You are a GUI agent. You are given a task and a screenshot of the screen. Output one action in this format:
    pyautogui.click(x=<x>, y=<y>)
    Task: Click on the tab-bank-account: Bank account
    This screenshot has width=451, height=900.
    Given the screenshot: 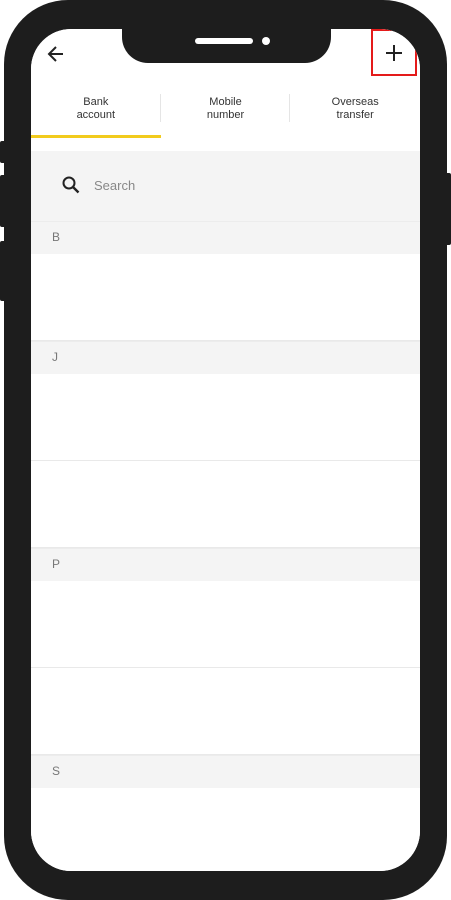 What is the action you would take?
    pyautogui.click(x=96, y=109)
    